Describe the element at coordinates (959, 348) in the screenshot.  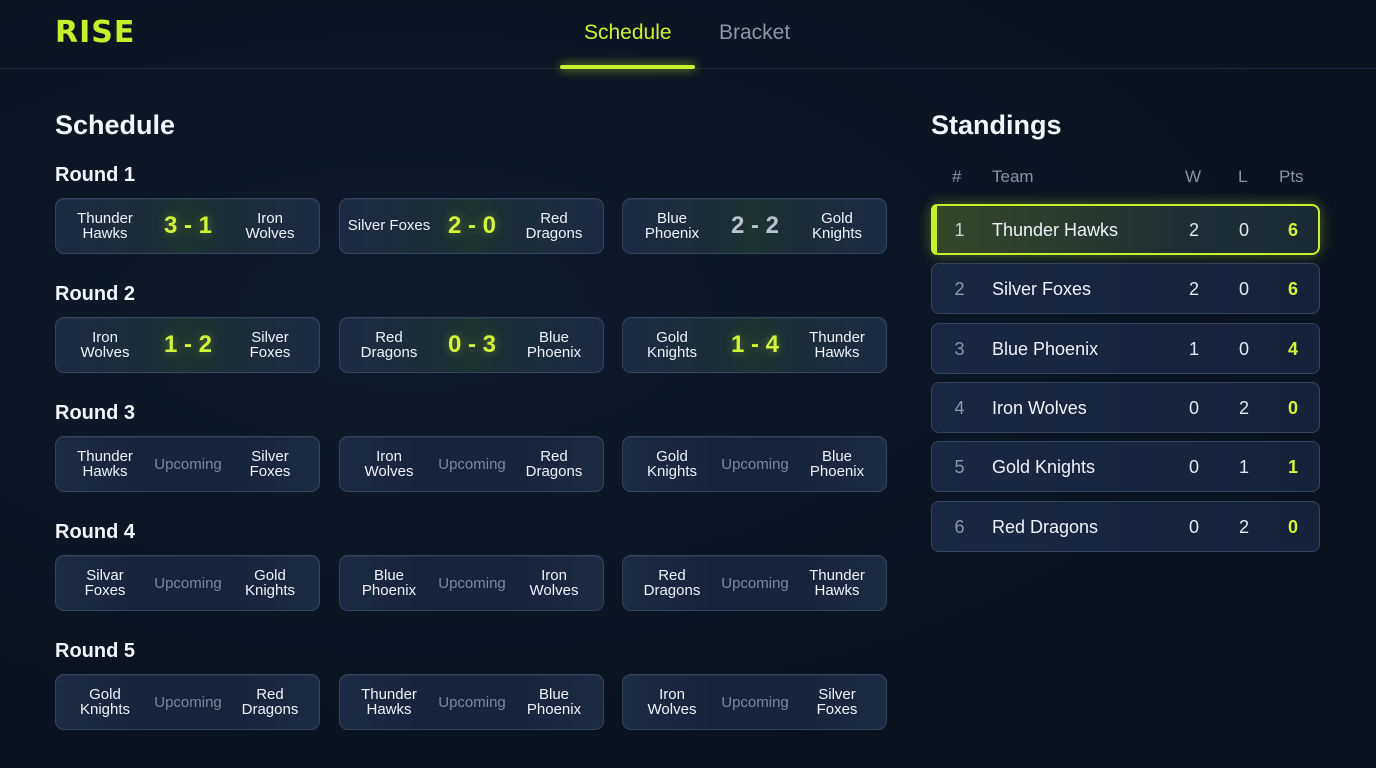
I see `standings-rank: 3` at that location.